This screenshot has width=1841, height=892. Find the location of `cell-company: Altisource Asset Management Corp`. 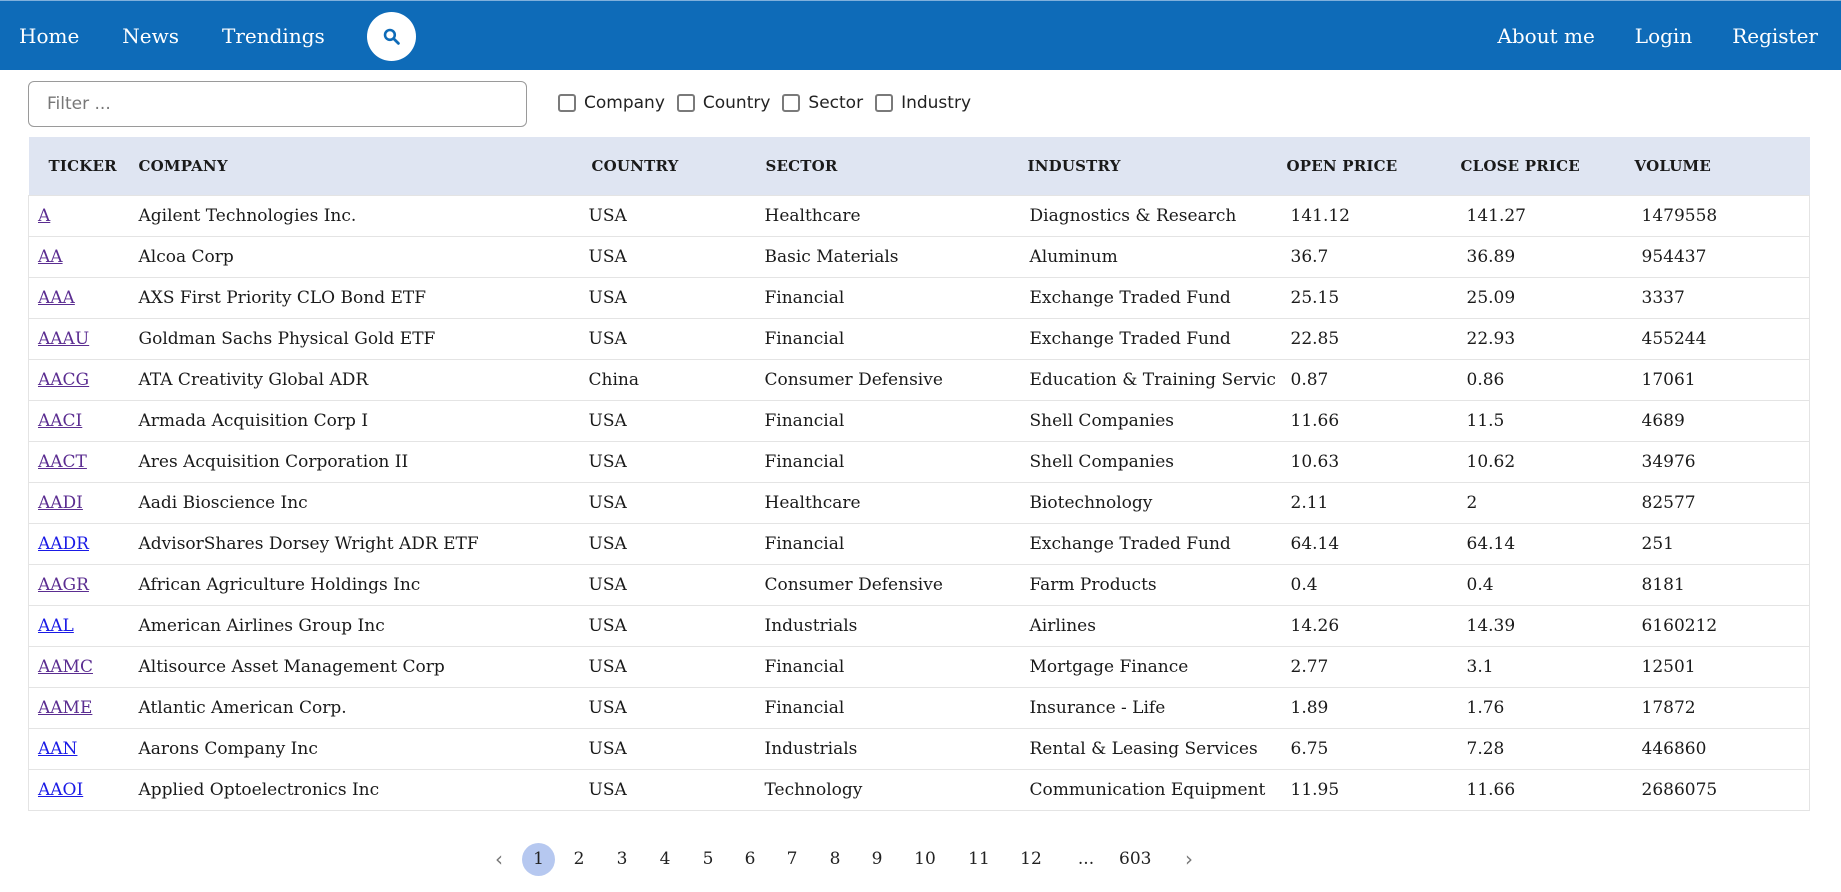

cell-company: Altisource Asset Management Corp is located at coordinates (357, 667).